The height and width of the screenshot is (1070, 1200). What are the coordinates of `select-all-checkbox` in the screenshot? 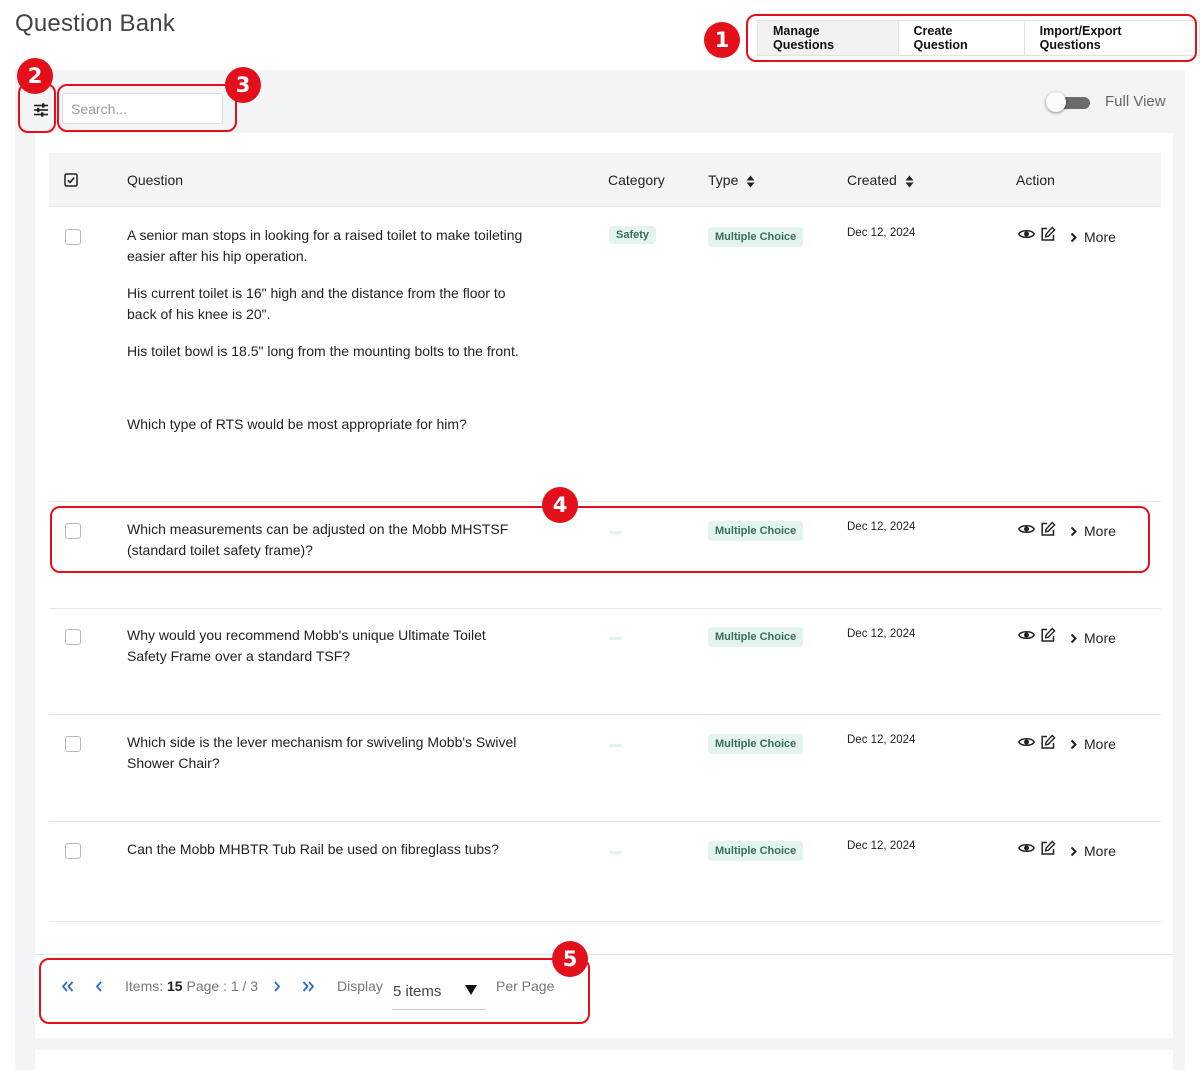 It's located at (71, 182).